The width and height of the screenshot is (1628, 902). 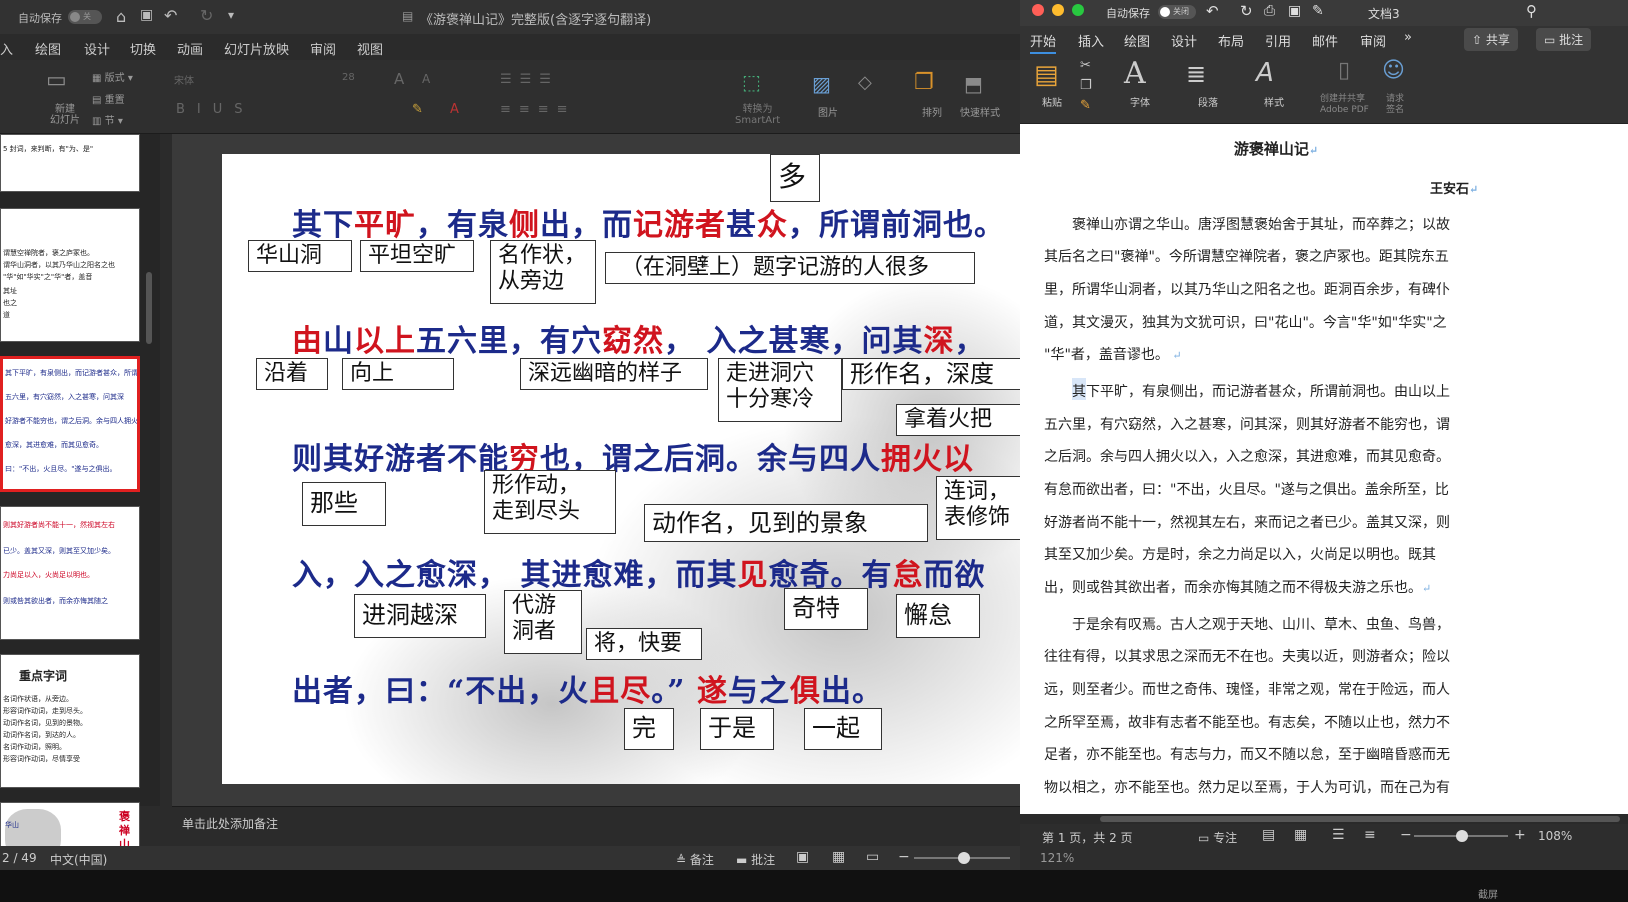 I want to click on word-autosave-toggle: 关闭, so click(x=1177, y=12).